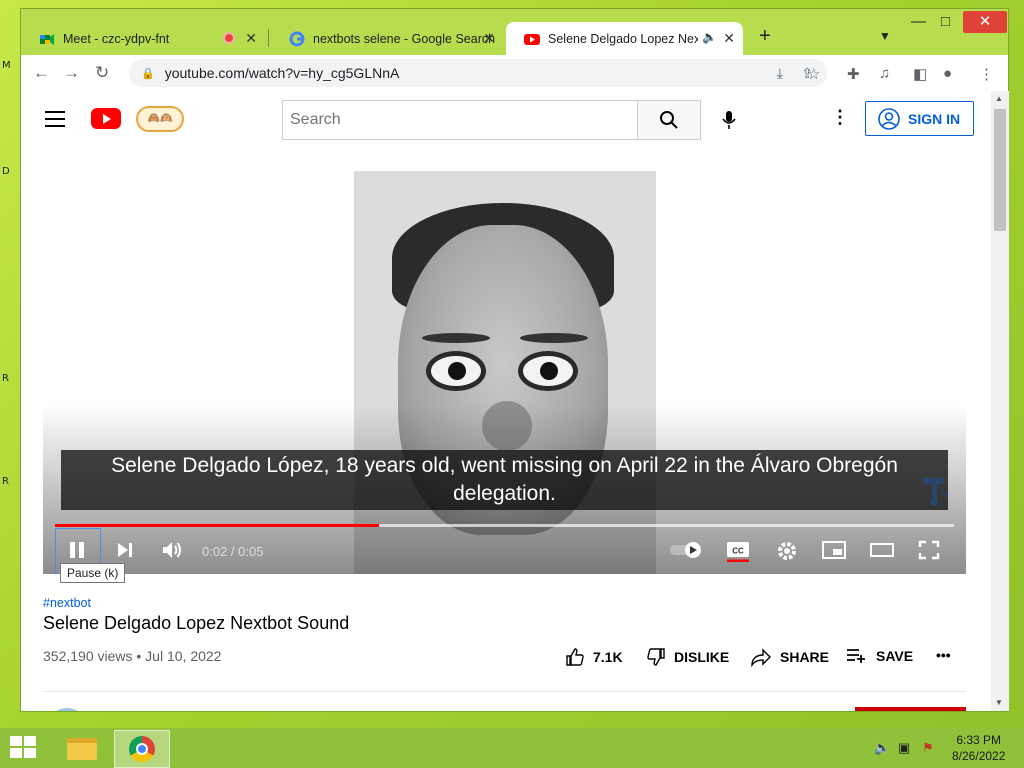 The image size is (1024, 768). What do you see at coordinates (478, 73) in the screenshot?
I see `address-bar: 🔒 youtube.com/watch?v=hy_cg5GLNnA ⤓ ⇪` at bounding box center [478, 73].